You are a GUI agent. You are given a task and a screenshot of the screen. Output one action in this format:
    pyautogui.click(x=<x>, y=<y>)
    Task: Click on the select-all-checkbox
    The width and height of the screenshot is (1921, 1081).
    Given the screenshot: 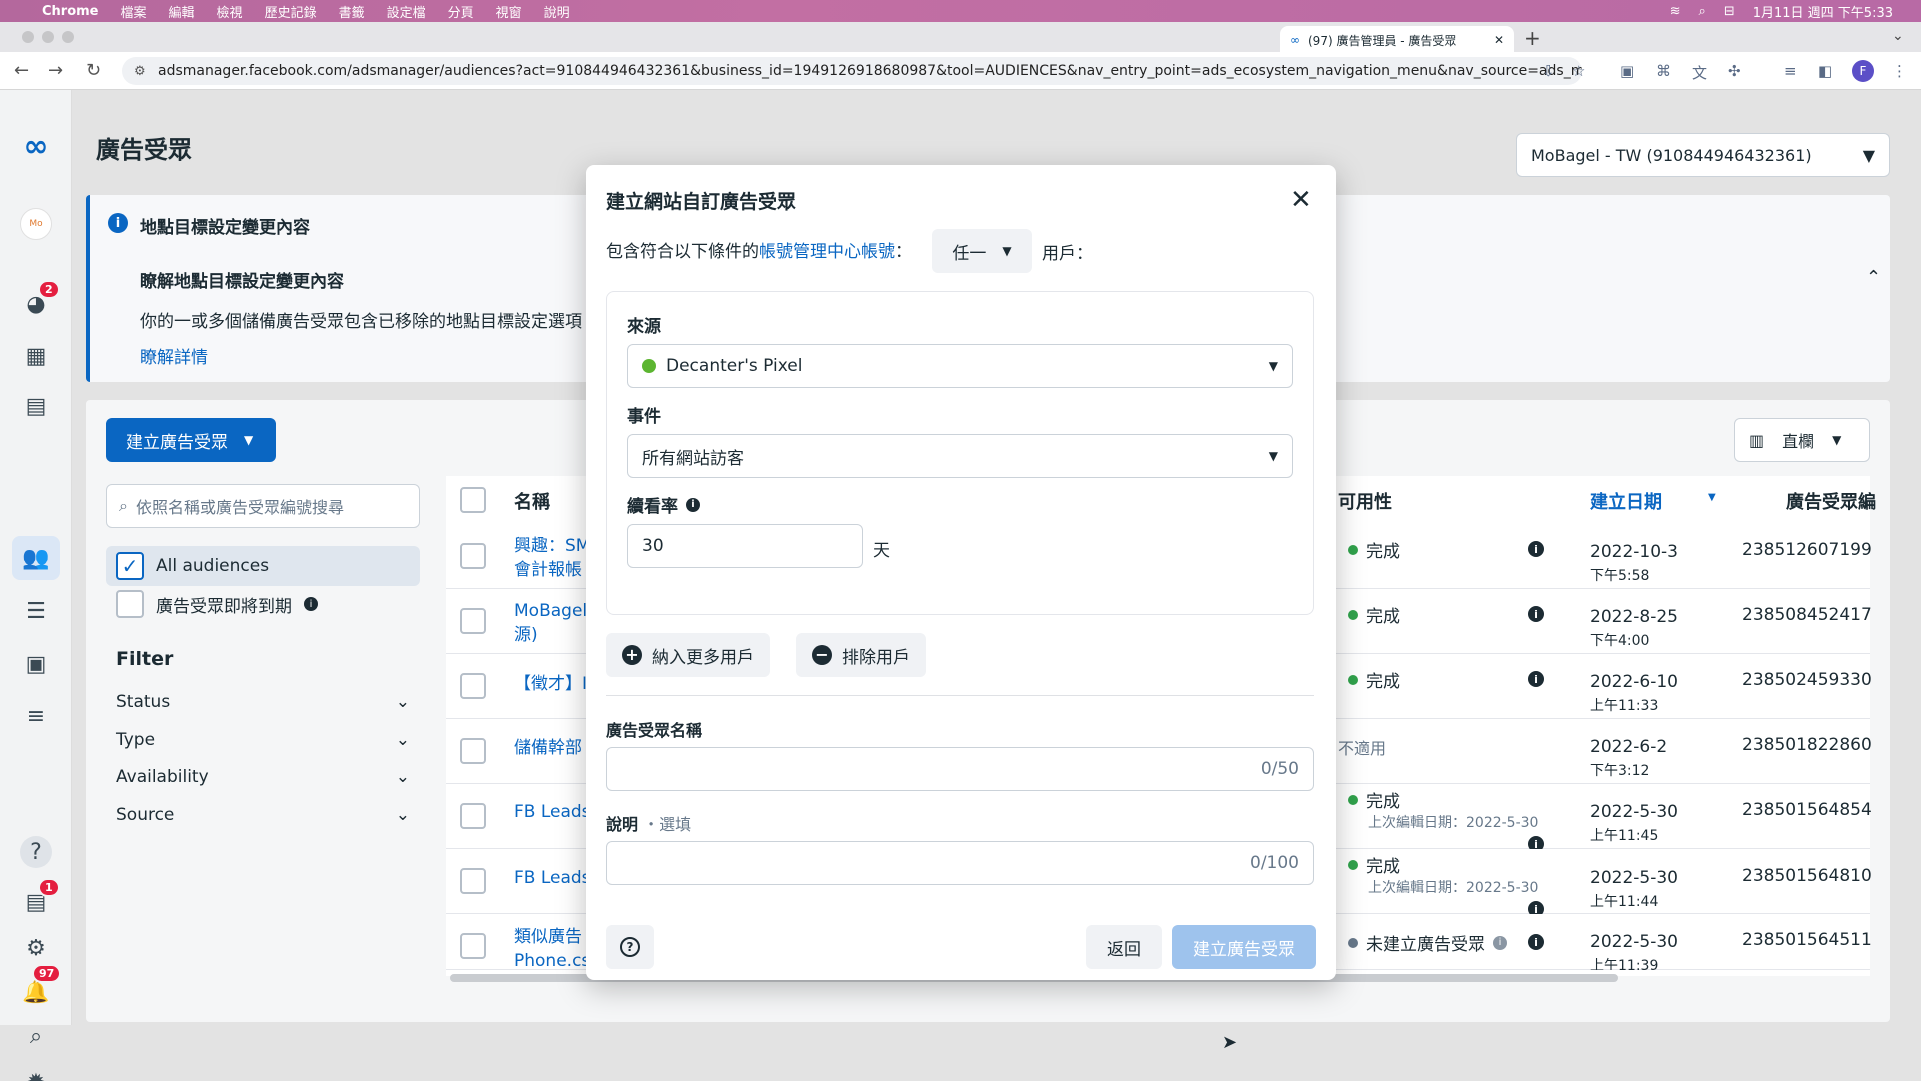 What is the action you would take?
    pyautogui.click(x=473, y=500)
    